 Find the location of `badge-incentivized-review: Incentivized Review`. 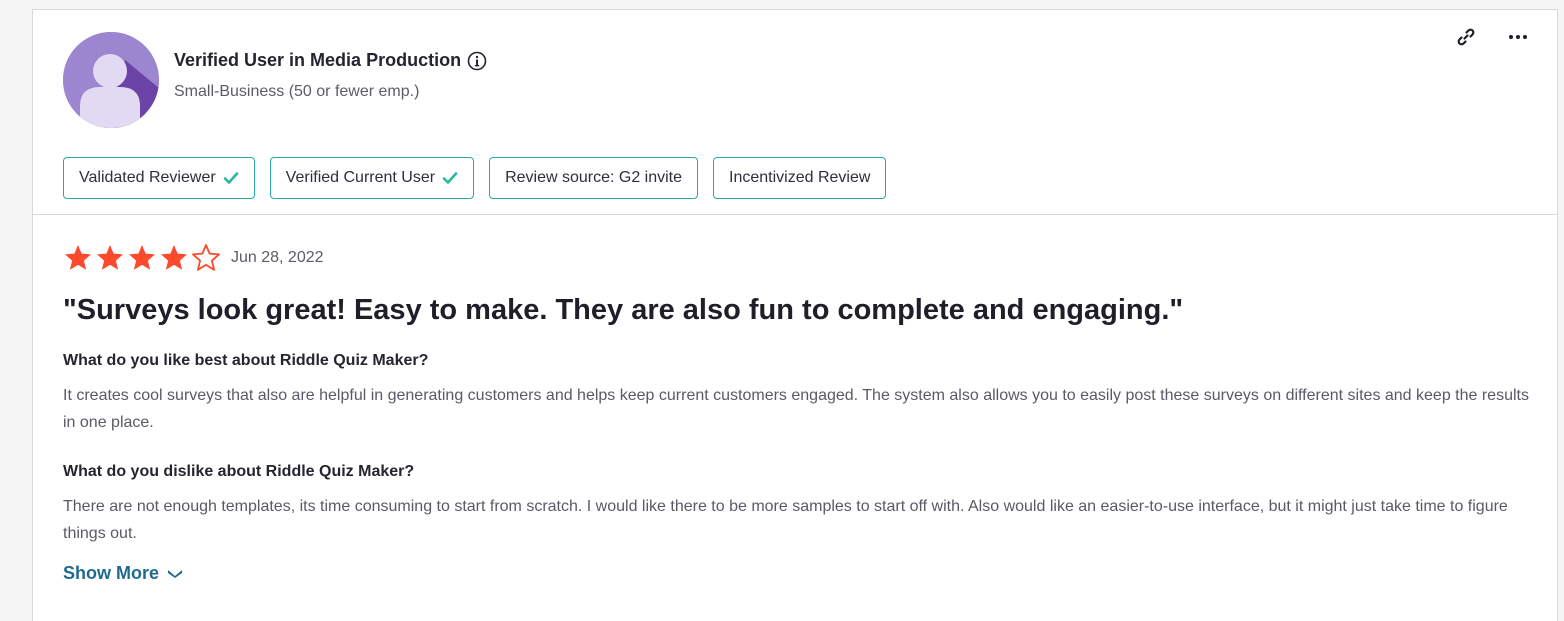

badge-incentivized-review: Incentivized Review is located at coordinates (800, 178).